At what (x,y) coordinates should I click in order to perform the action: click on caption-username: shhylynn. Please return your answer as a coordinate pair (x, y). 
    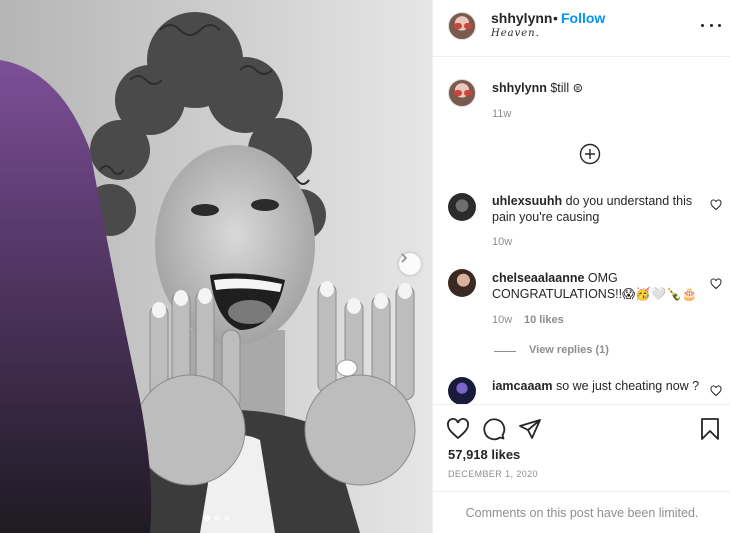
    Looking at the image, I should click on (519, 88).